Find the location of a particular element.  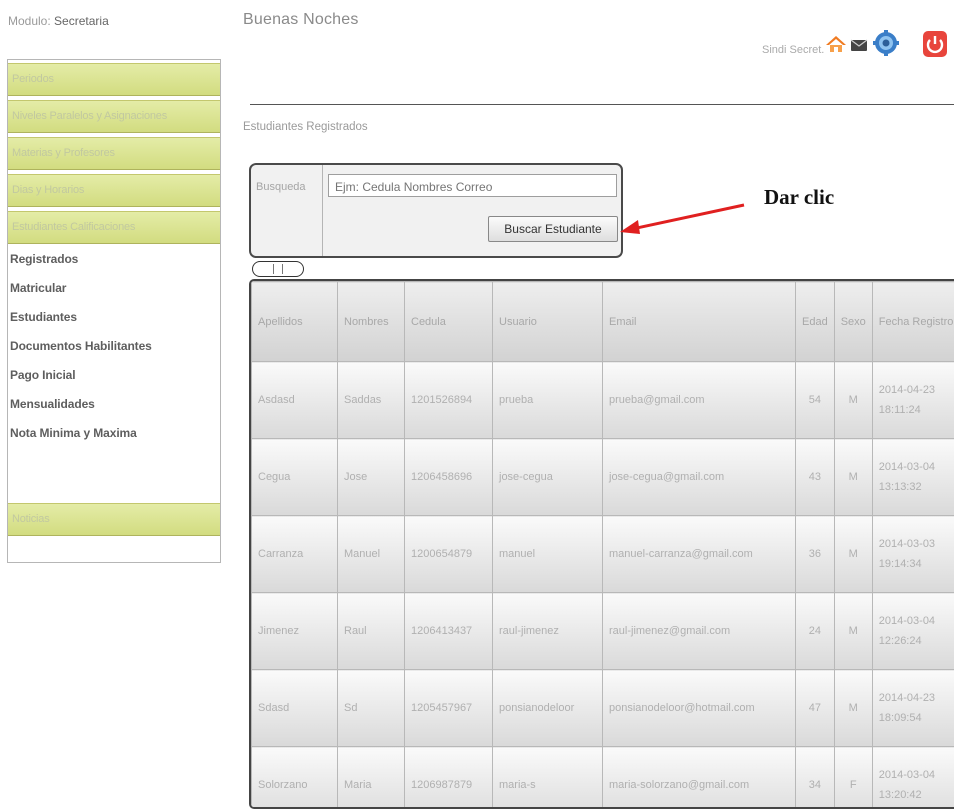

cell-usuario: maria-s is located at coordinates (548, 778).